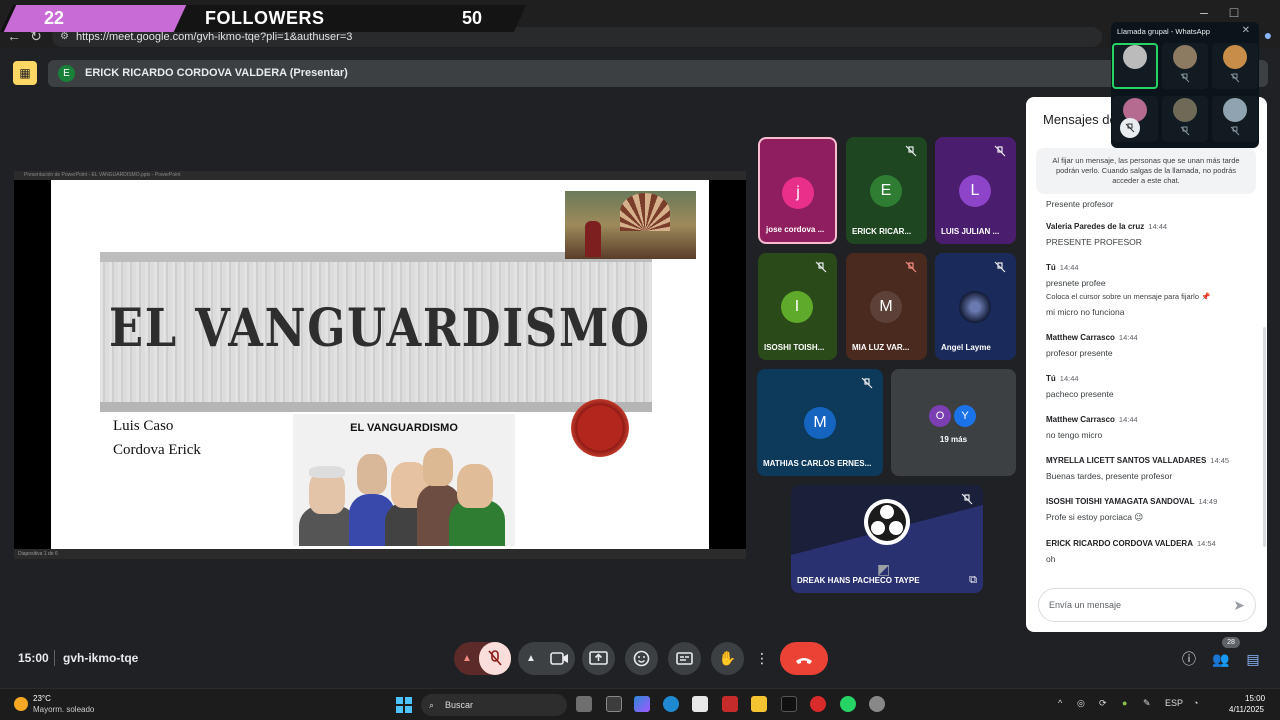  What do you see at coordinates (1080, 204) in the screenshot?
I see `message-text: Presente profesor` at bounding box center [1080, 204].